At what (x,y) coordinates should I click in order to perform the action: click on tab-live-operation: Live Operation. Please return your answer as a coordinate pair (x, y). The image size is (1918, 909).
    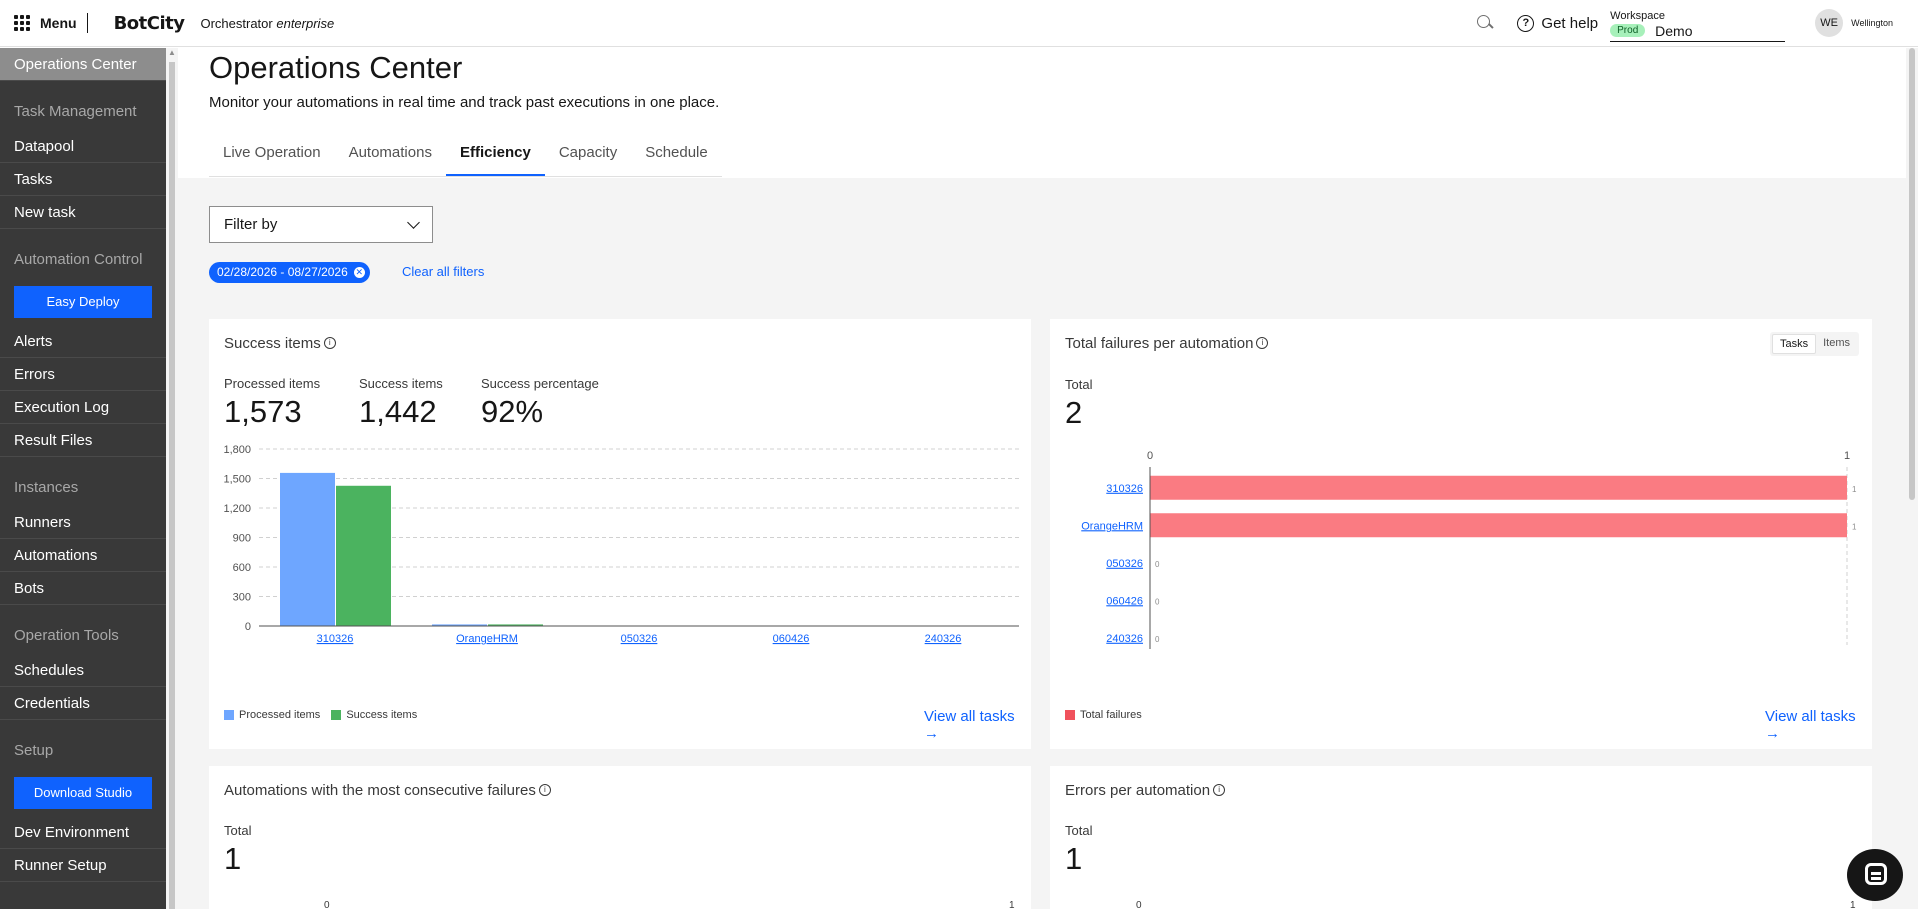
    Looking at the image, I should click on (272, 156).